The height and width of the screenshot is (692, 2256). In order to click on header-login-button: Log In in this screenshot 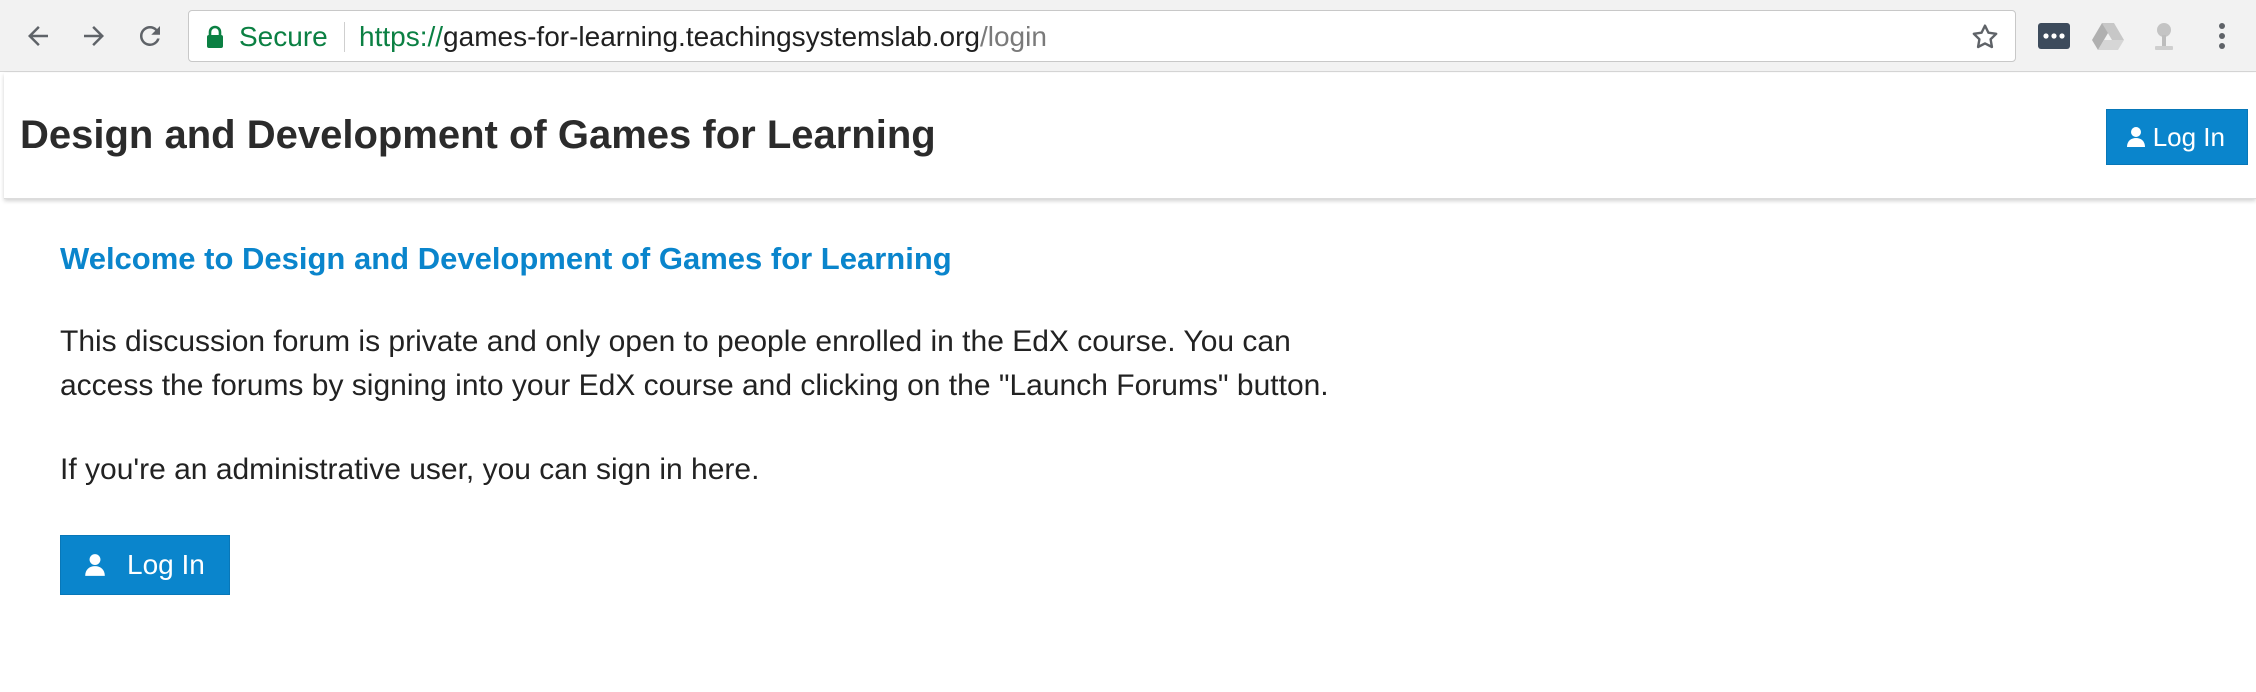, I will do `click(2176, 137)`.